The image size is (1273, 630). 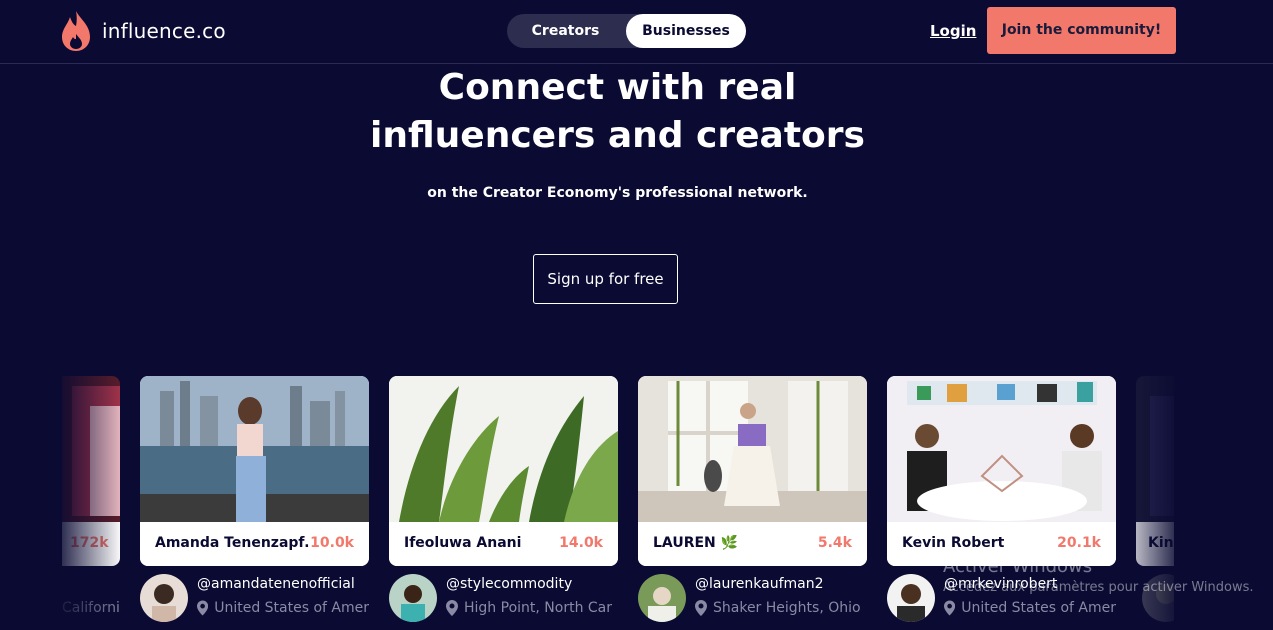 What do you see at coordinates (759, 584) in the screenshot?
I see `creator-handle: @laurenkaufman2` at bounding box center [759, 584].